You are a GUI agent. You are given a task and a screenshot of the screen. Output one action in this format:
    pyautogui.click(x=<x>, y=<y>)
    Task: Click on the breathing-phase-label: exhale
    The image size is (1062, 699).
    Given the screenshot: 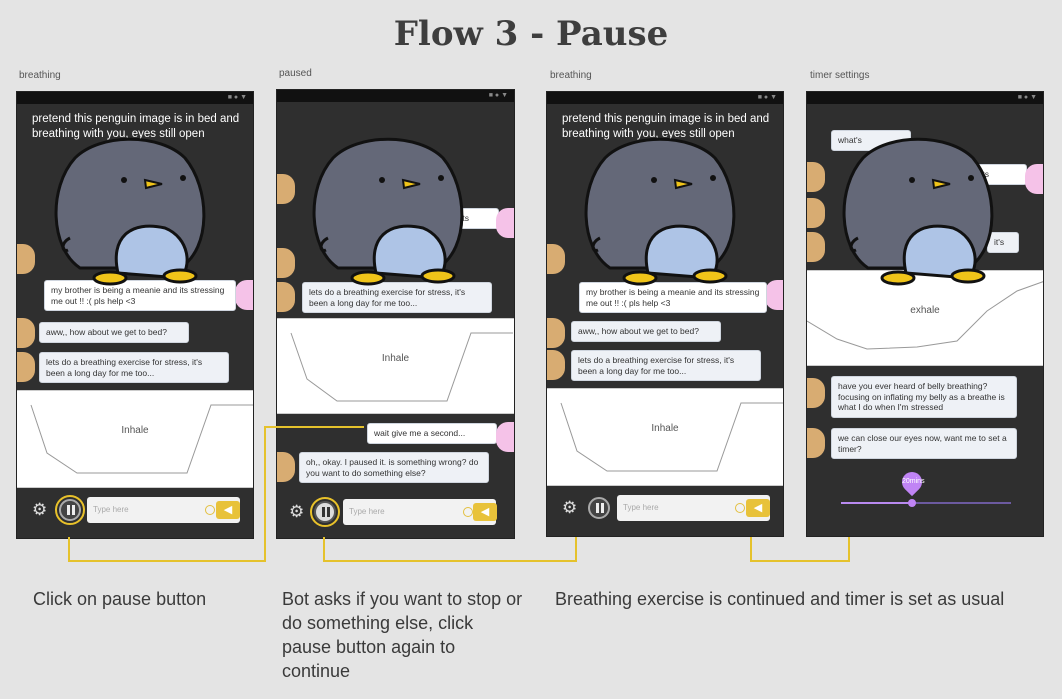 What is the action you would take?
    pyautogui.click(x=925, y=310)
    